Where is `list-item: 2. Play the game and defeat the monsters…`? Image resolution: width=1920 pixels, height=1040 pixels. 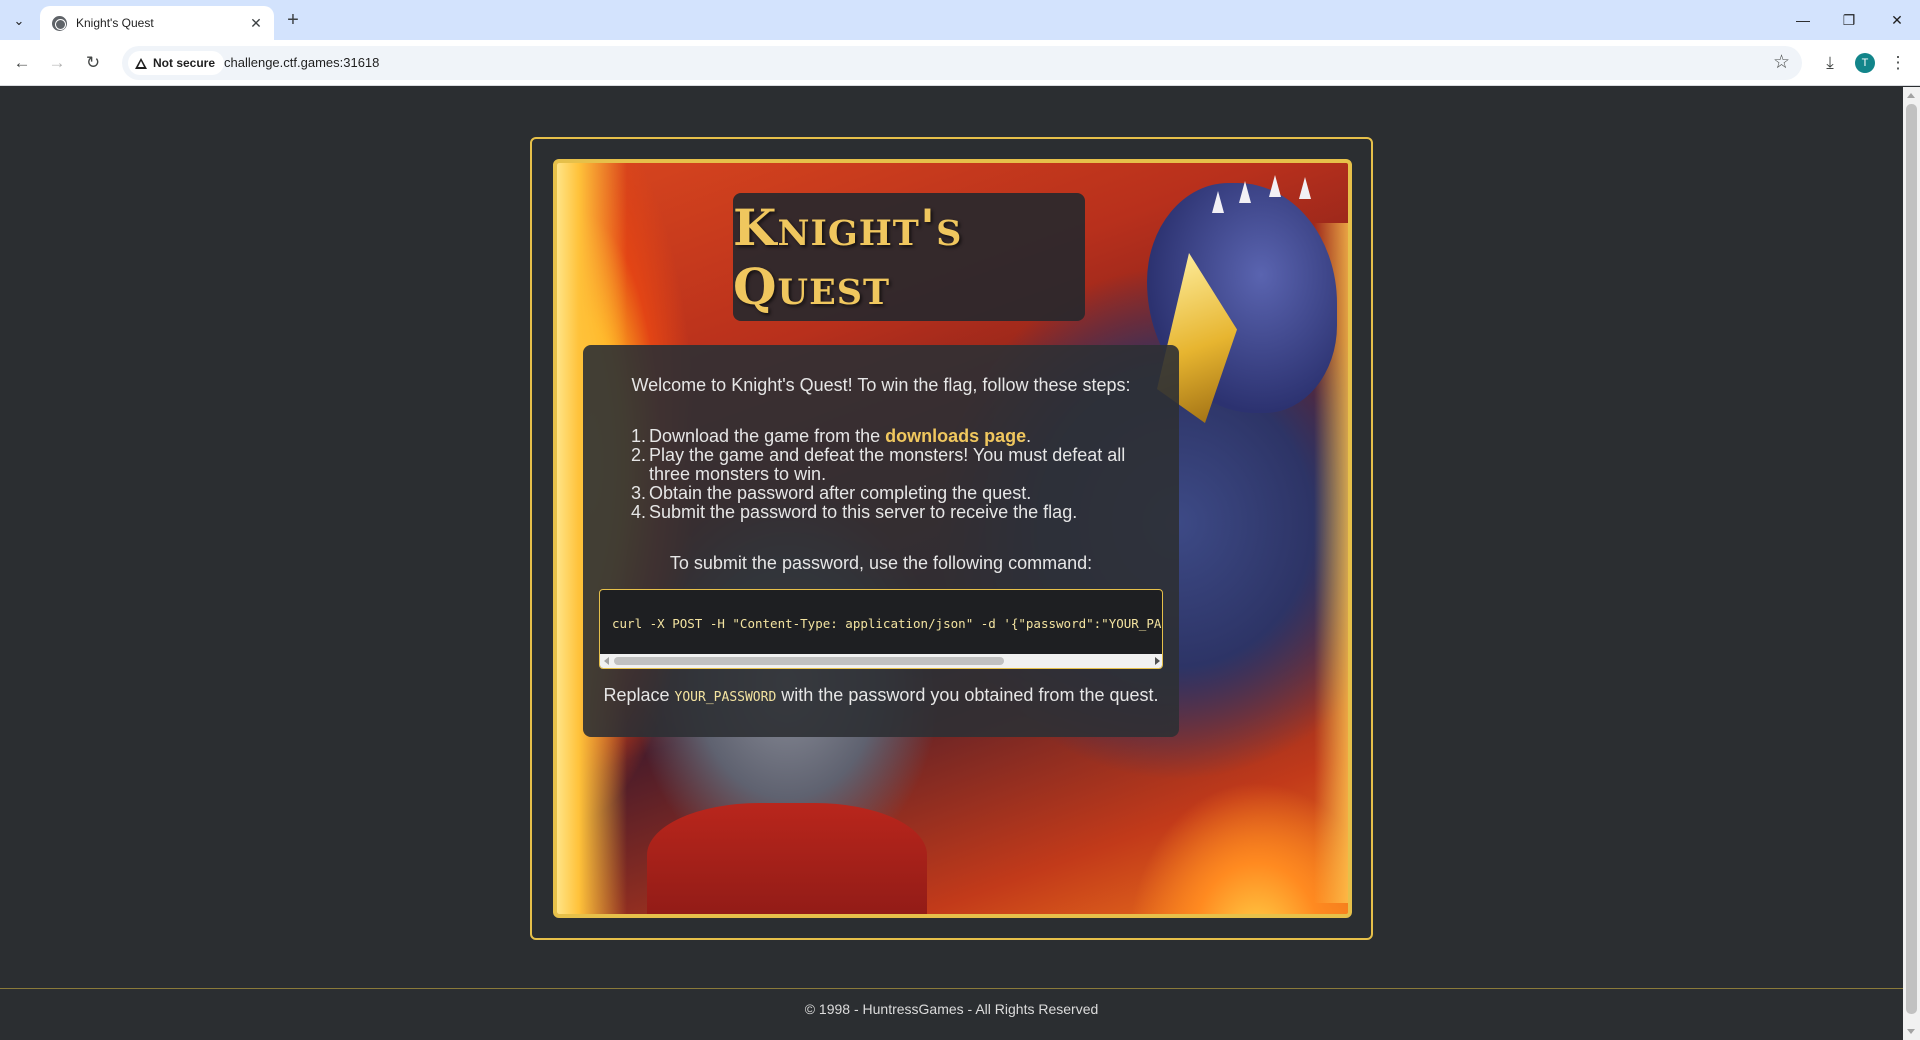 list-item: 2. Play the game and defeat the monsters… is located at coordinates (896, 465).